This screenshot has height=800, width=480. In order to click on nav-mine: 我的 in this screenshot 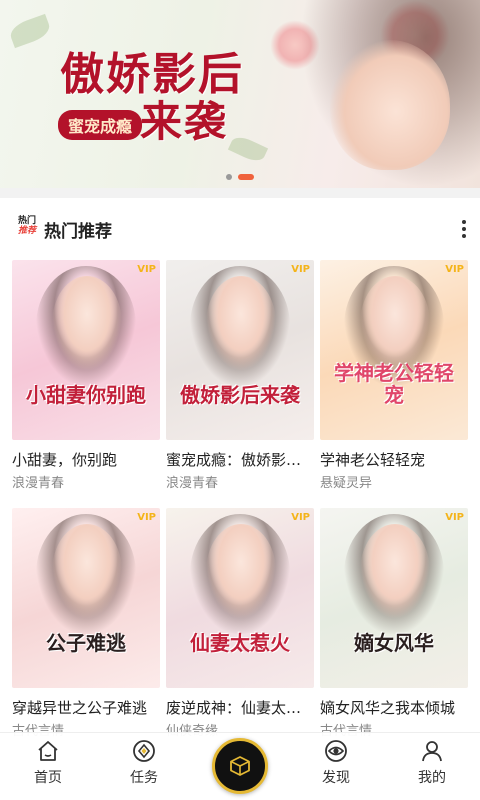, I will do `click(432, 763)`.